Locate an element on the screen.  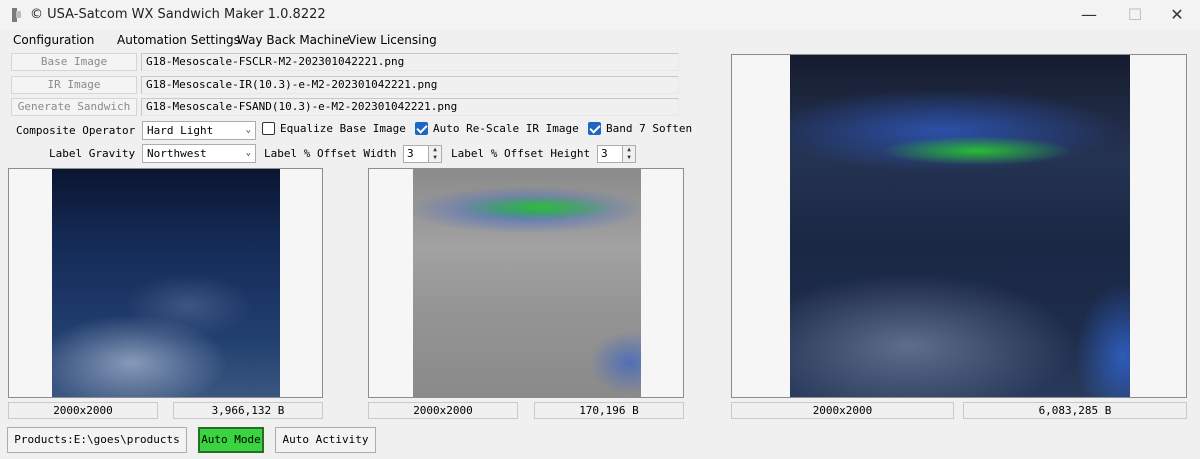
close-icon: ✕ is located at coordinates (1177, 15).